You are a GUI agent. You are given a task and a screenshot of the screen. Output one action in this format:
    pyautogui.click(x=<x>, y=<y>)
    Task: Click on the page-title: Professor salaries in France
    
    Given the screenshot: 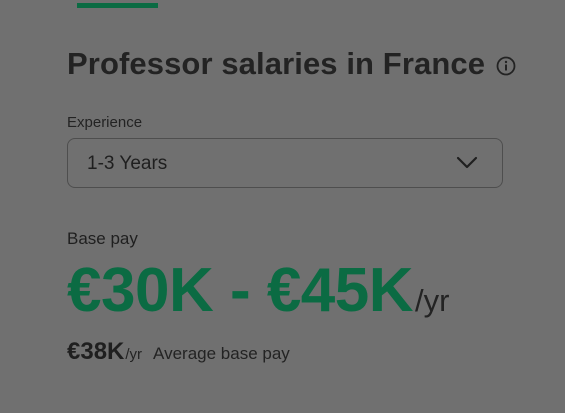 What is the action you would take?
    pyautogui.click(x=276, y=63)
    